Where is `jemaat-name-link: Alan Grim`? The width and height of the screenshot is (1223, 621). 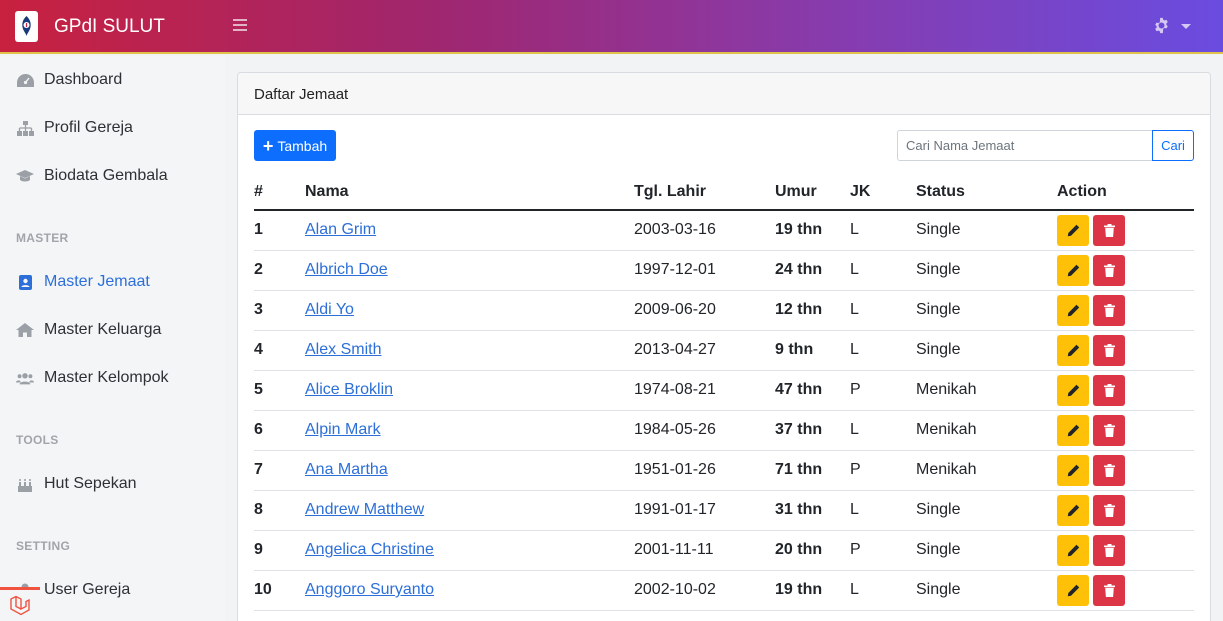 jemaat-name-link: Alan Grim is located at coordinates (340, 229).